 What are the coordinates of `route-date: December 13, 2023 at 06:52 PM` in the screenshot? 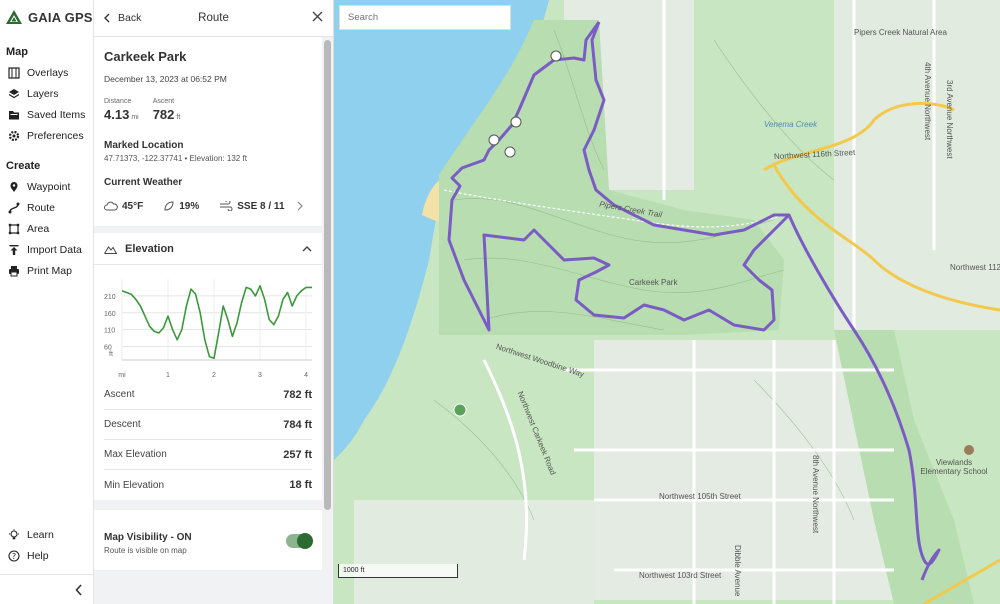 It's located at (165, 79).